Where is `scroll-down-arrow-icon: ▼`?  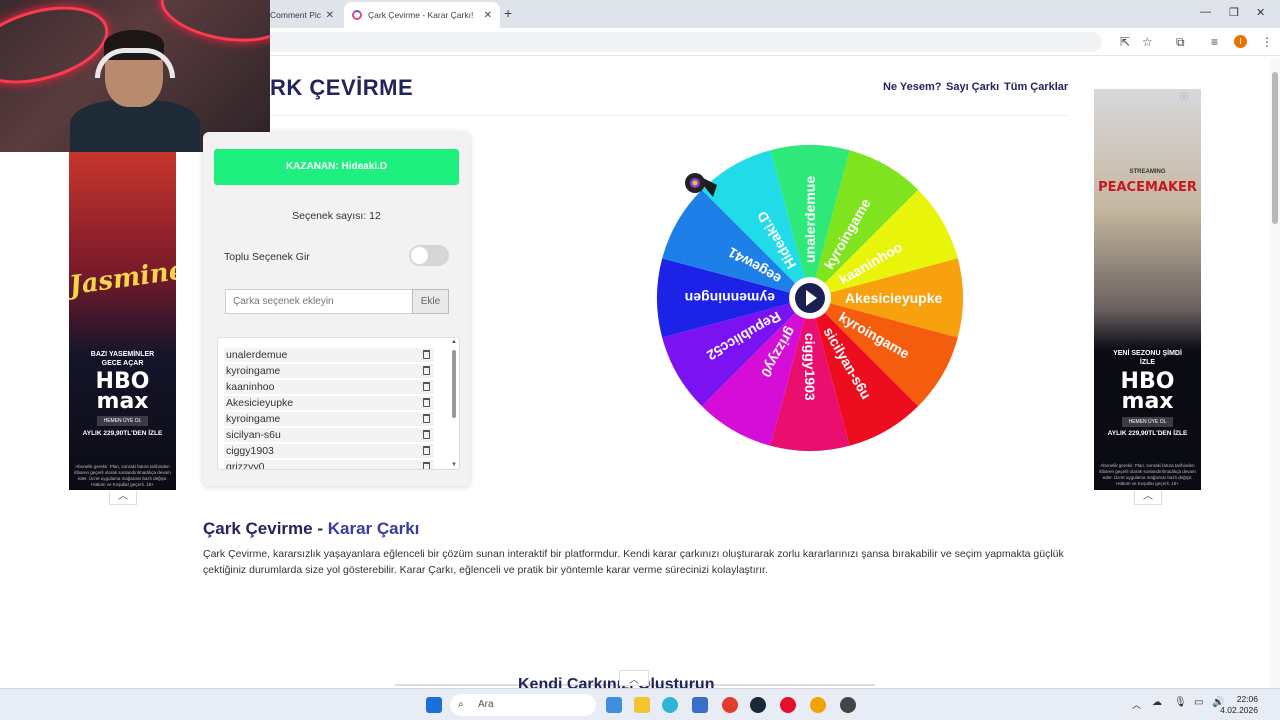 scroll-down-arrow-icon: ▼ is located at coordinates (454, 465).